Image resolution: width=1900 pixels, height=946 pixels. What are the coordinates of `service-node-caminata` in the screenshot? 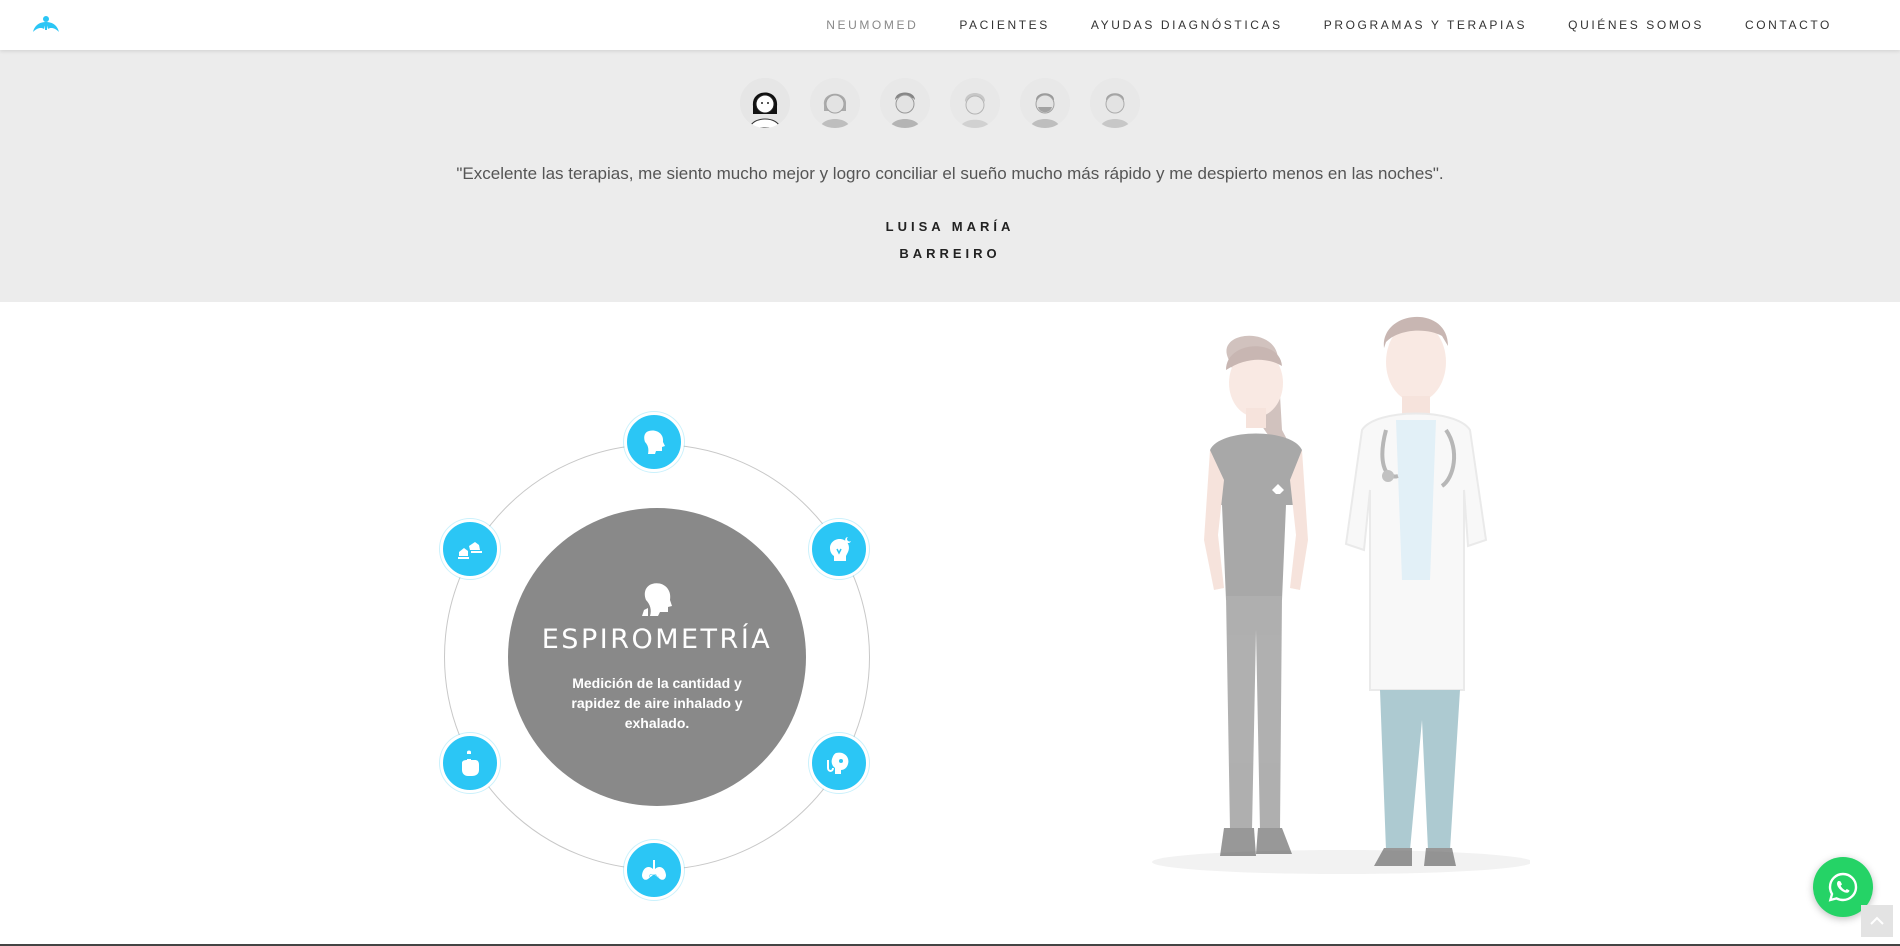 It's located at (470, 549).